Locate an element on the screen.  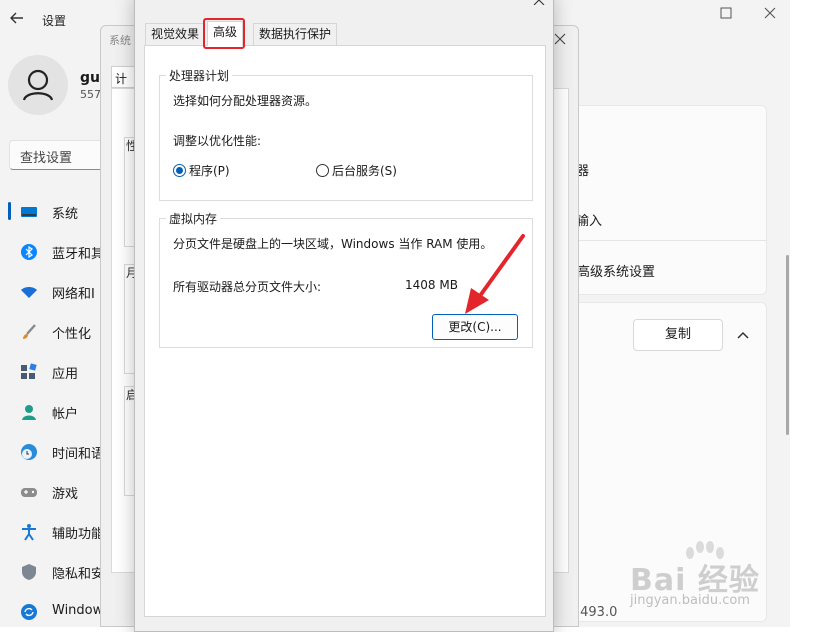
accessibility-icon is located at coordinates (29, 532).